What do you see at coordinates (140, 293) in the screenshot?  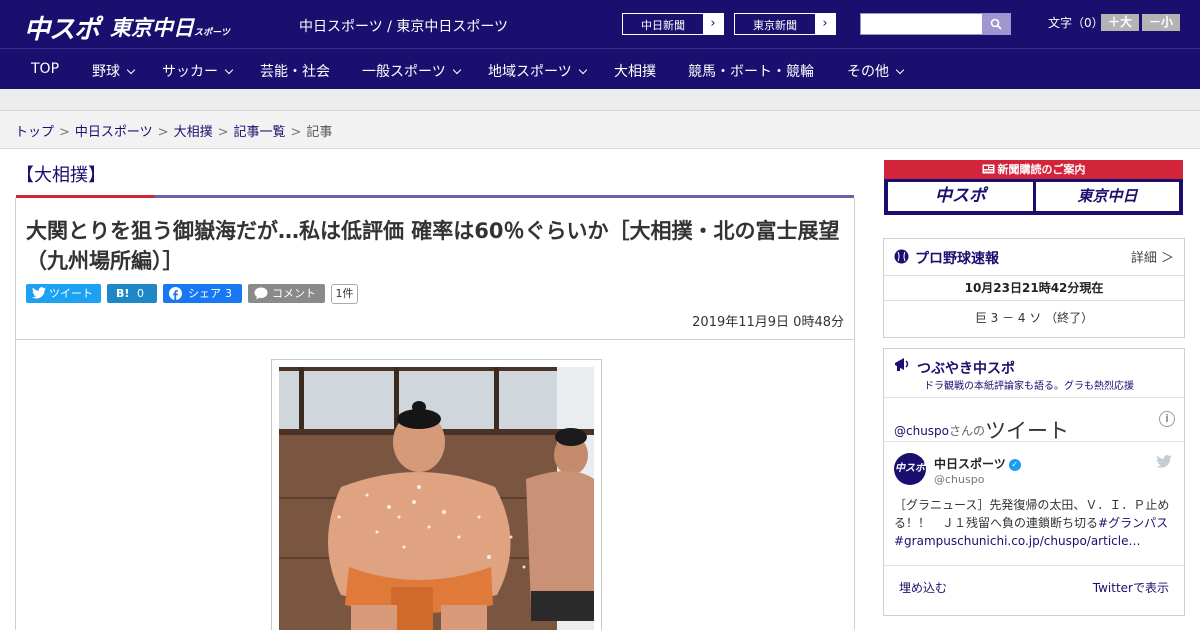 I see `hatena-count: 0` at bounding box center [140, 293].